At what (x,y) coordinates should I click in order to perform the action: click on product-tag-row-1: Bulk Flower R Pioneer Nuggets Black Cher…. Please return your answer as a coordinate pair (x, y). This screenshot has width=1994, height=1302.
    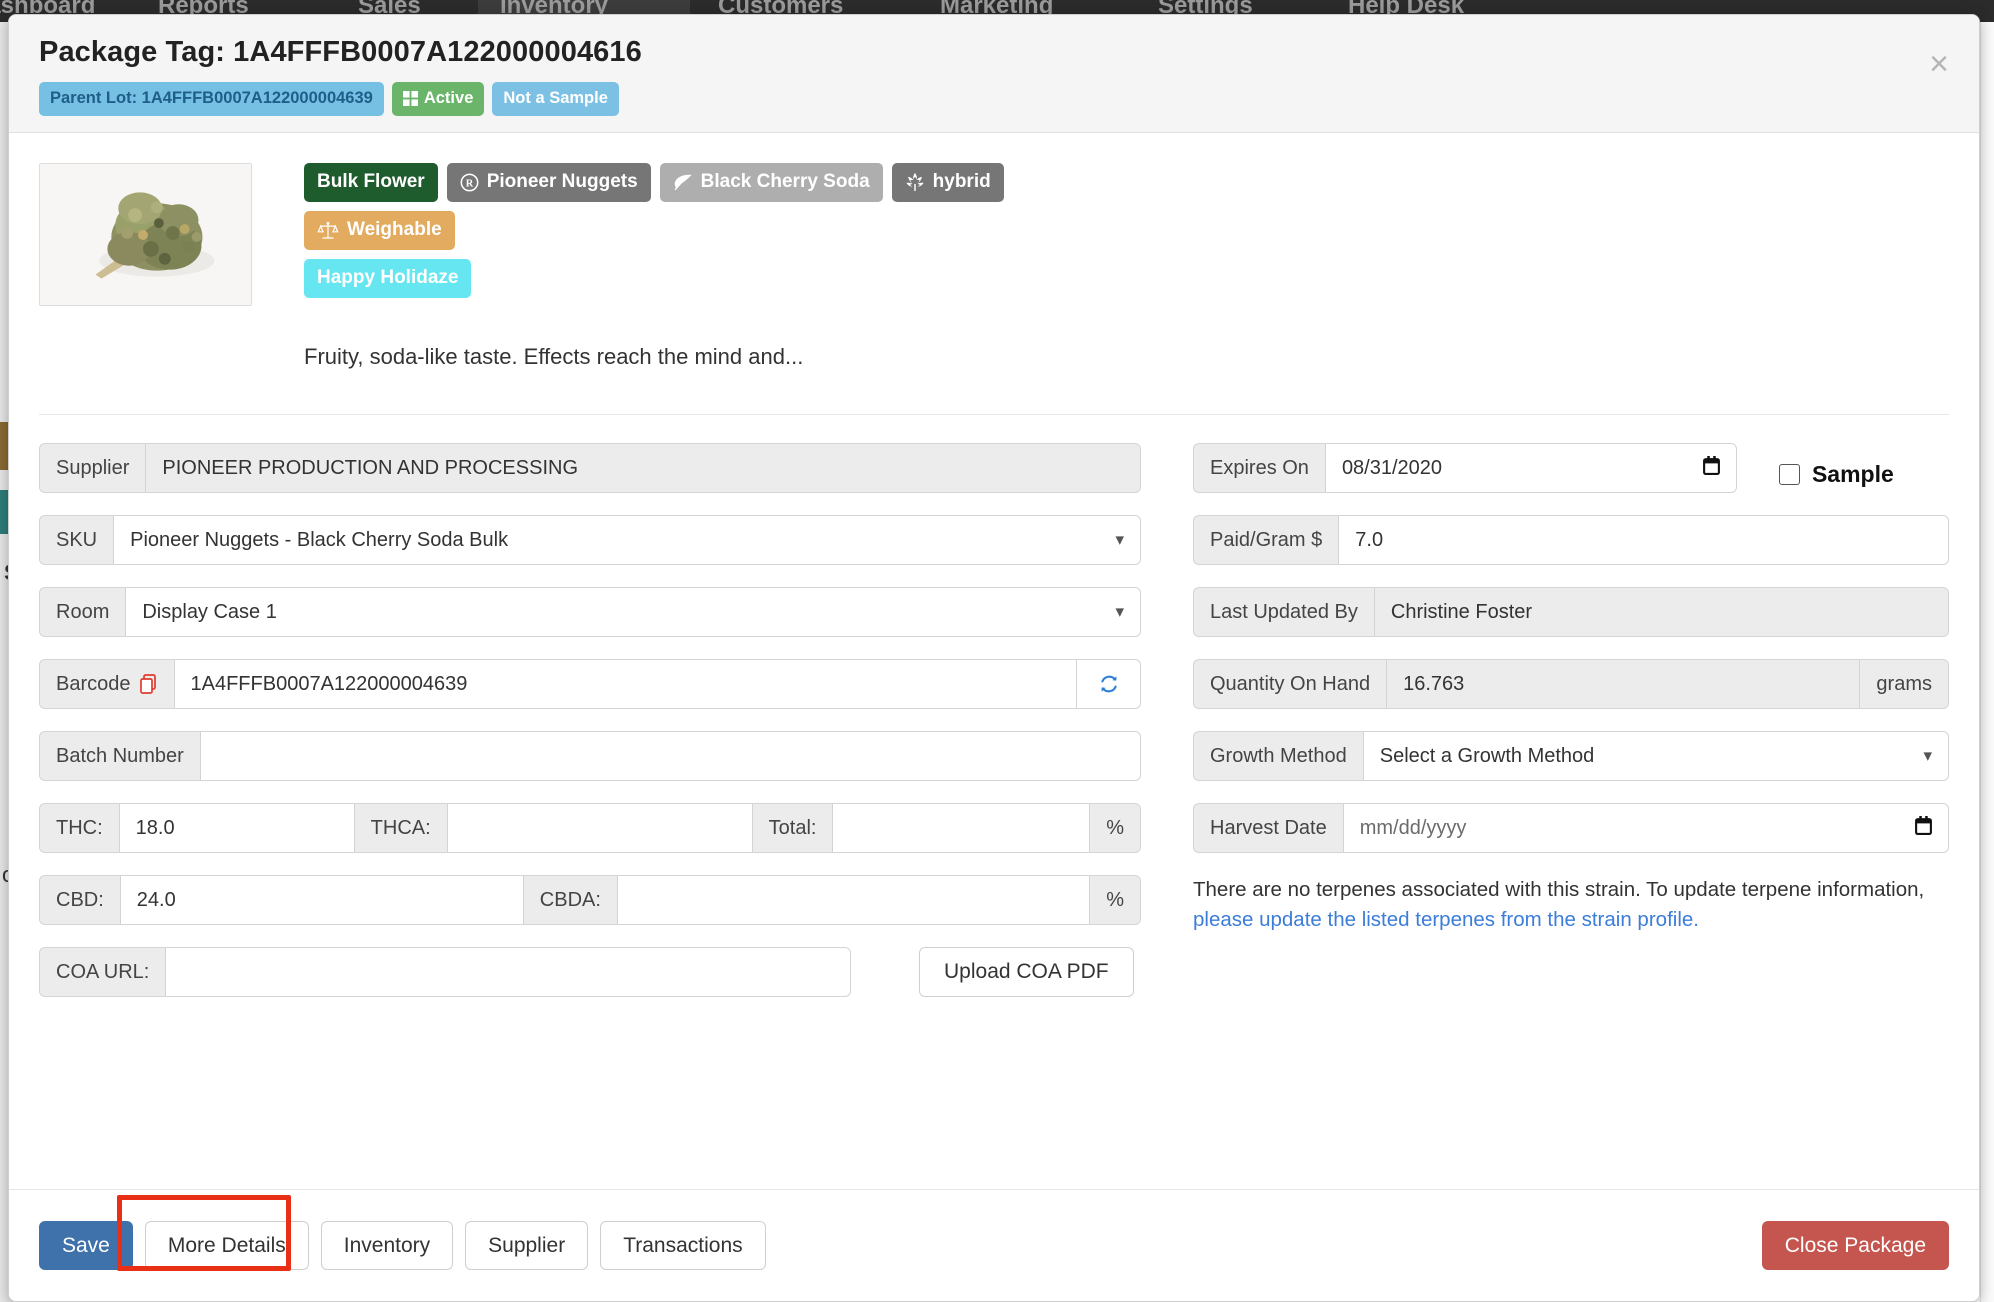
    Looking at the image, I should click on (654, 182).